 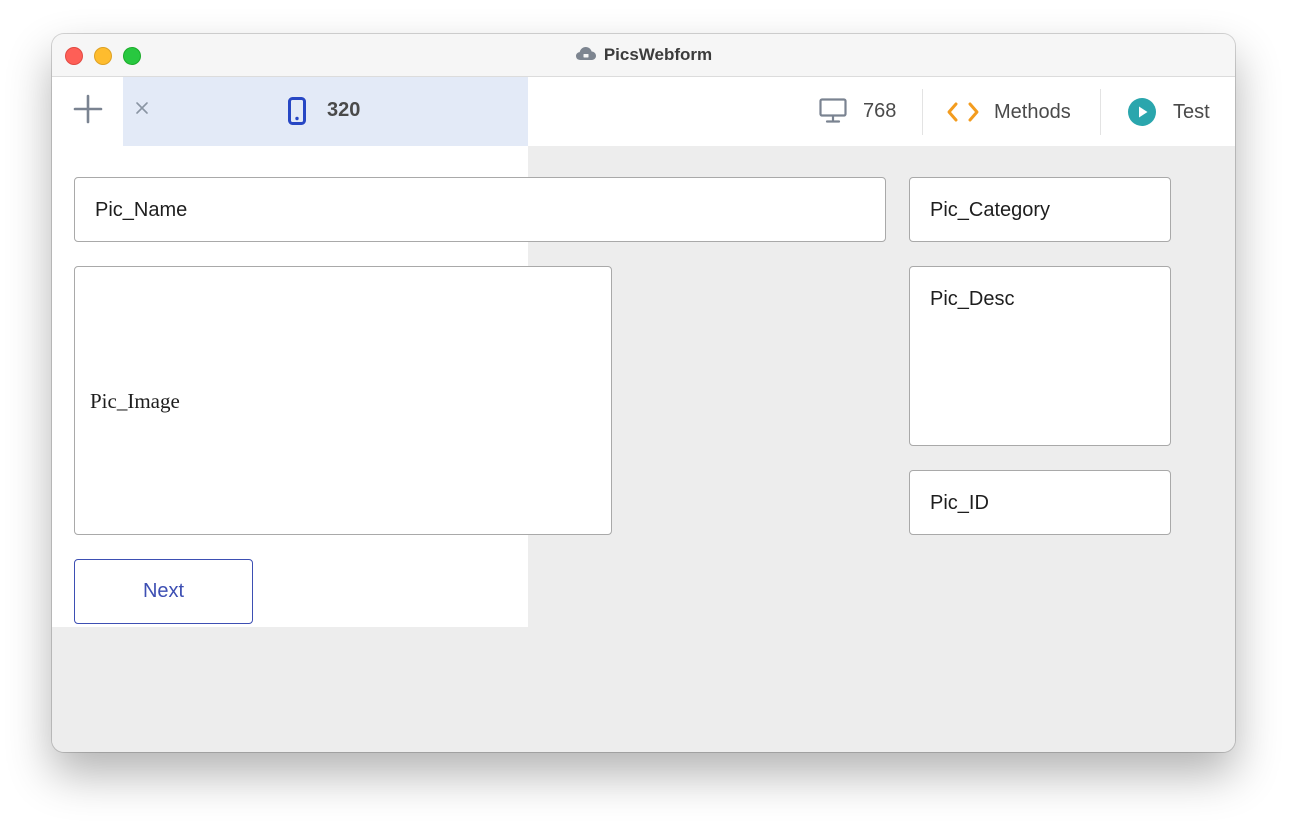 I want to click on pic-desc-label: Pic_Desc, so click(x=972, y=299).